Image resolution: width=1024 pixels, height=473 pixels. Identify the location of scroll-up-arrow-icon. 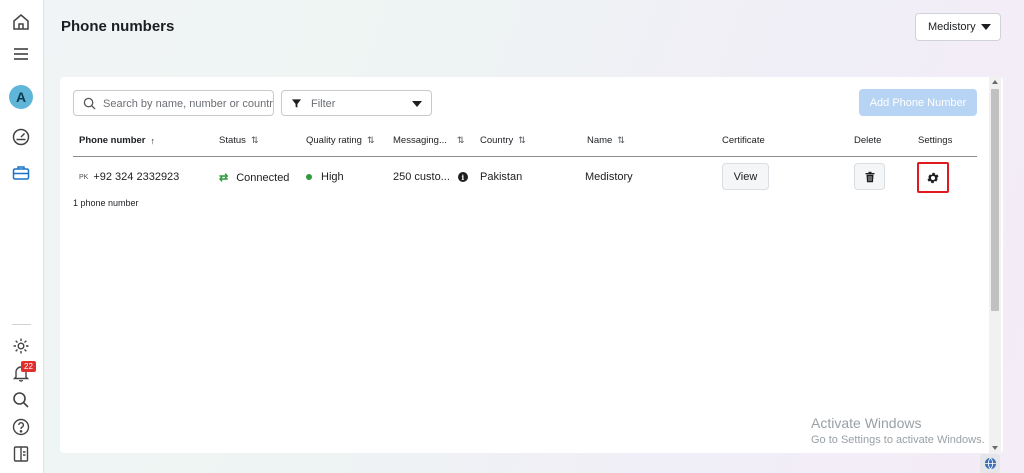
(995, 82).